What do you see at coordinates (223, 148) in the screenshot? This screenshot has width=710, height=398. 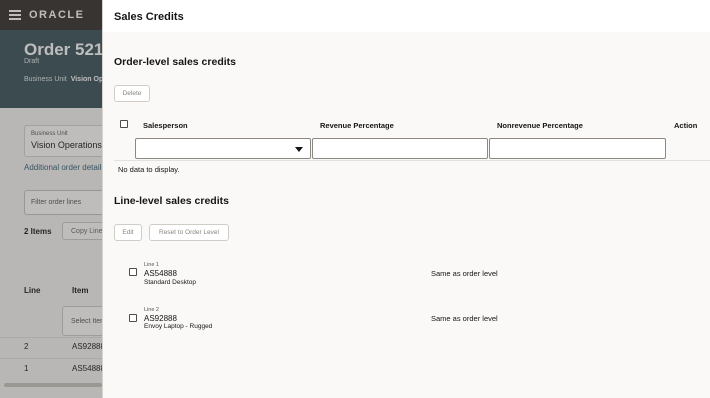 I see `salesperson-select` at bounding box center [223, 148].